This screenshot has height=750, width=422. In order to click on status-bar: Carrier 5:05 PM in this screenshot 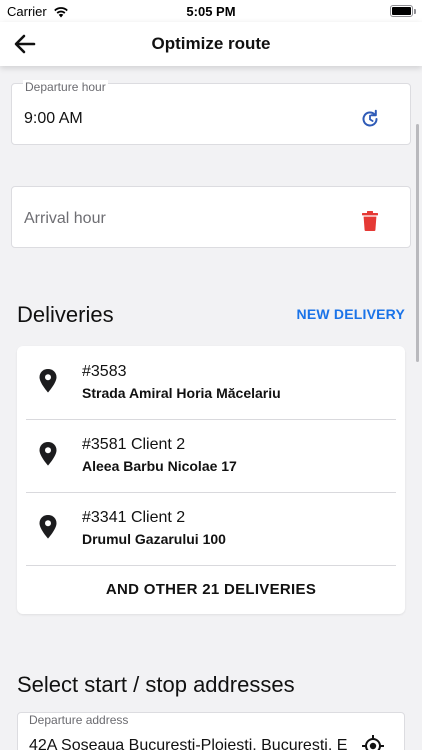, I will do `click(211, 11)`.